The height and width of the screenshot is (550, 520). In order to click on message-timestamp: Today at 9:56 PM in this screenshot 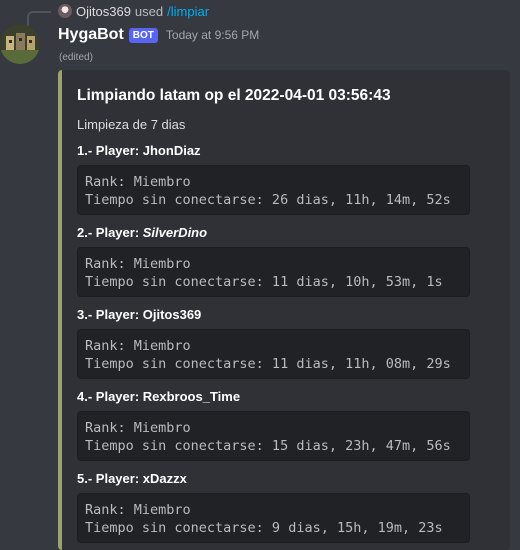, I will do `click(212, 35)`.